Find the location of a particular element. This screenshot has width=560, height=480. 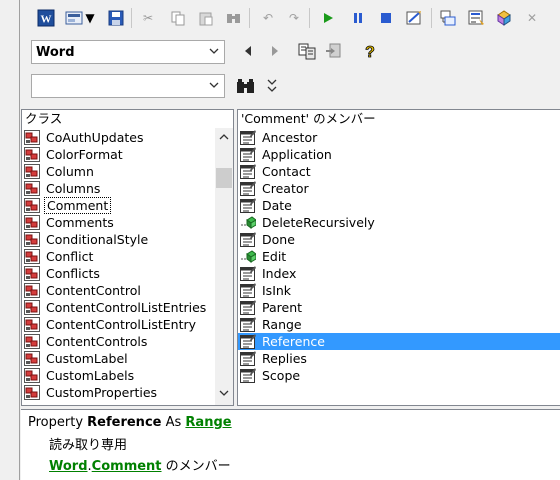

reset-icon is located at coordinates (386, 18).